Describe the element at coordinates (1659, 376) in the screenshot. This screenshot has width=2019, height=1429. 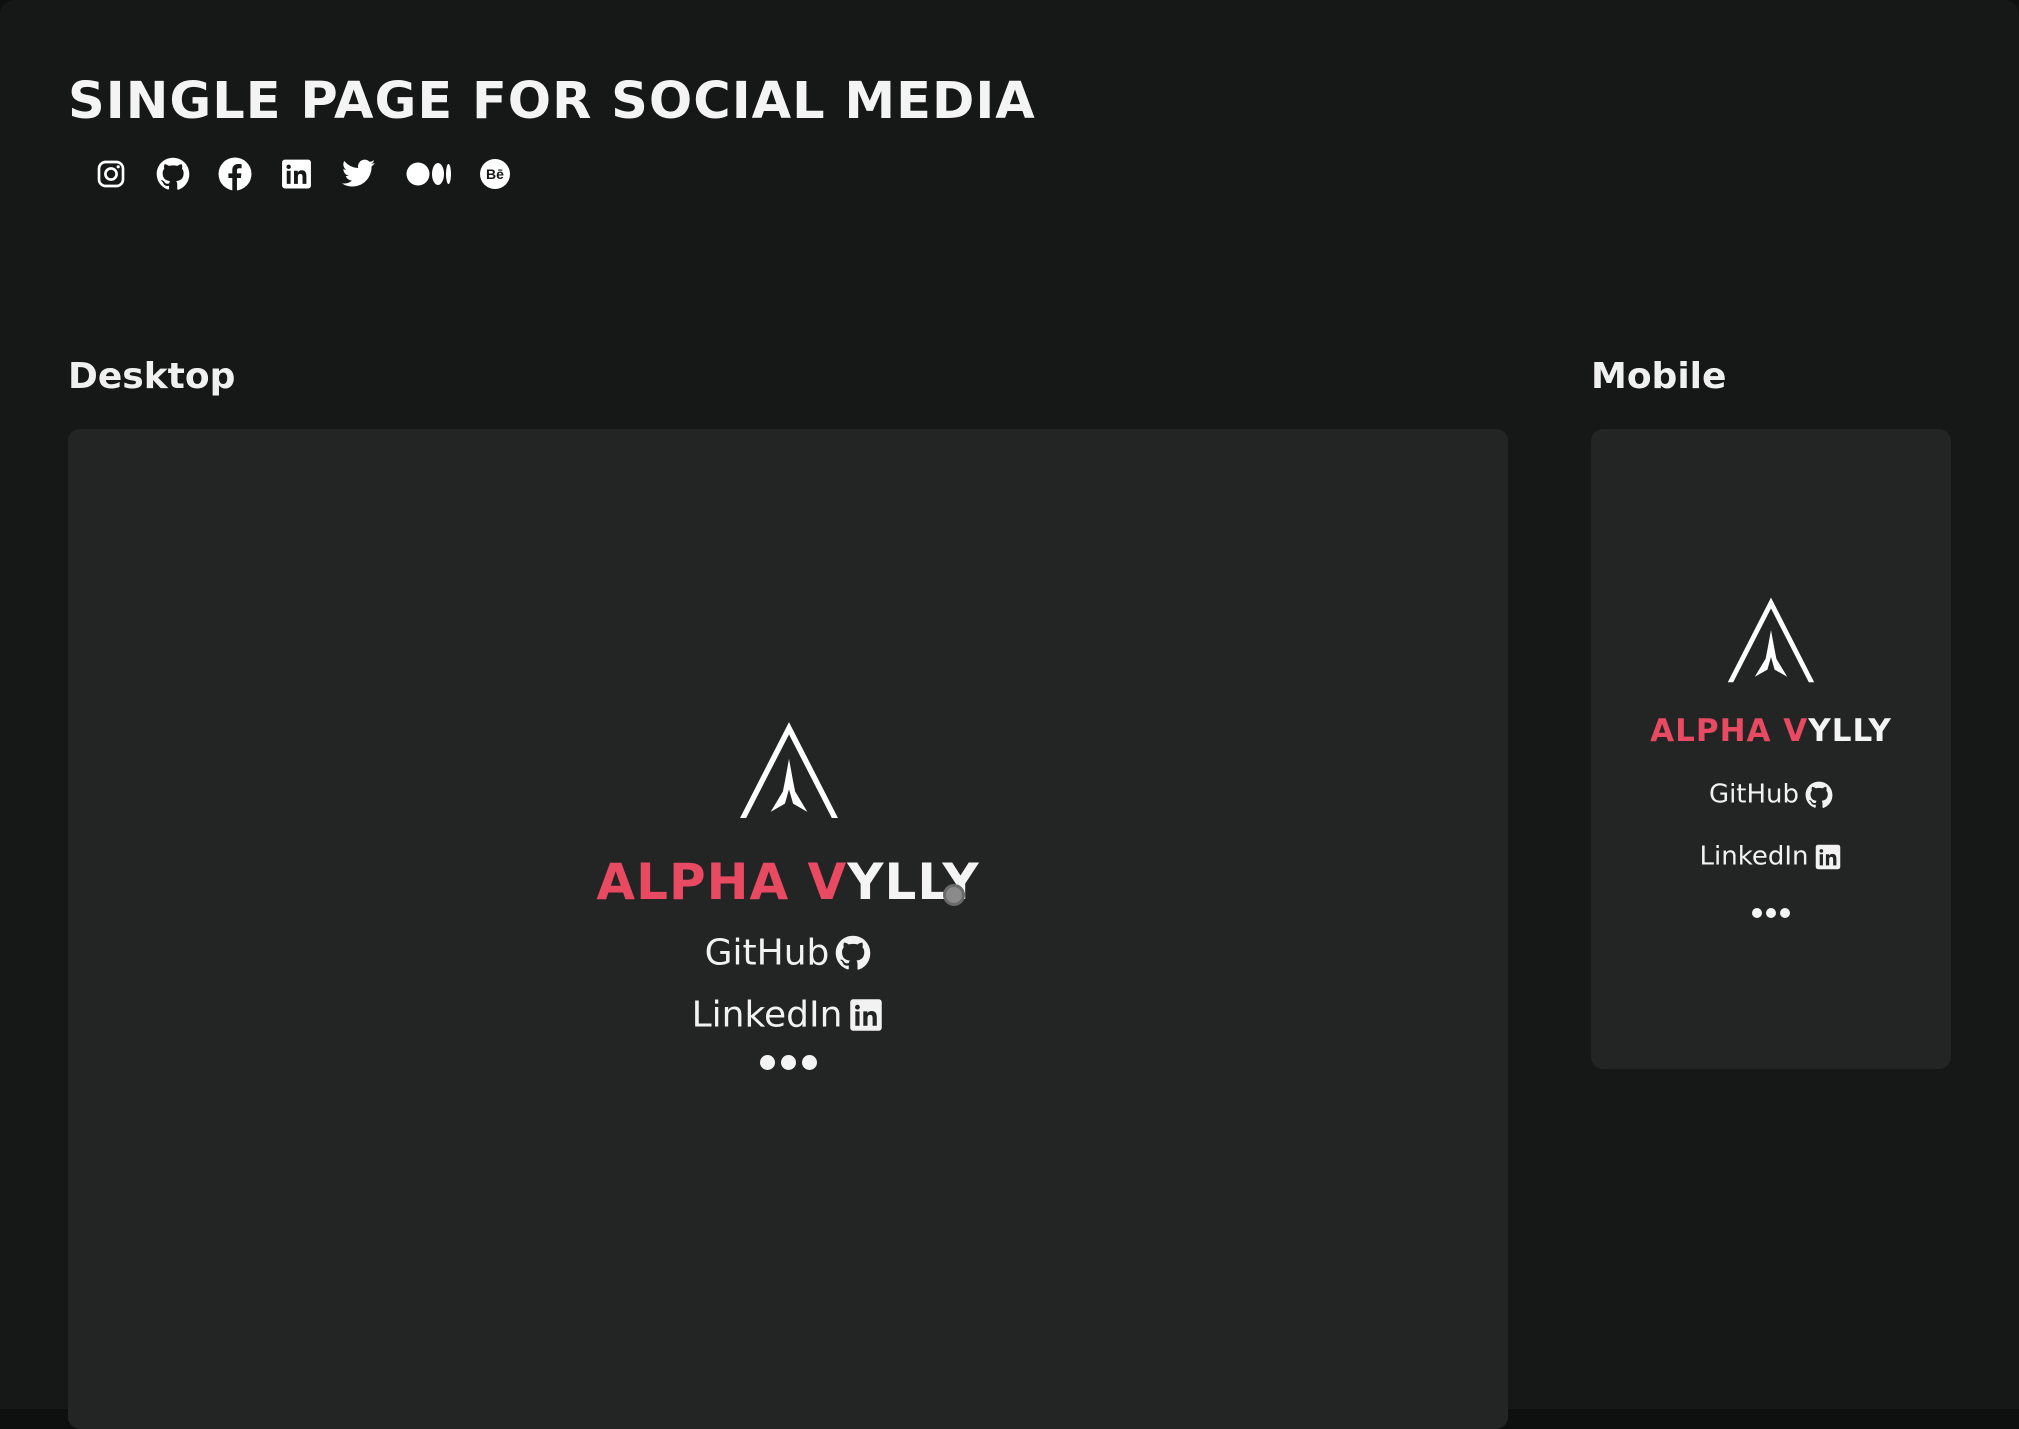
I see `mobile-label: Mobile` at that location.